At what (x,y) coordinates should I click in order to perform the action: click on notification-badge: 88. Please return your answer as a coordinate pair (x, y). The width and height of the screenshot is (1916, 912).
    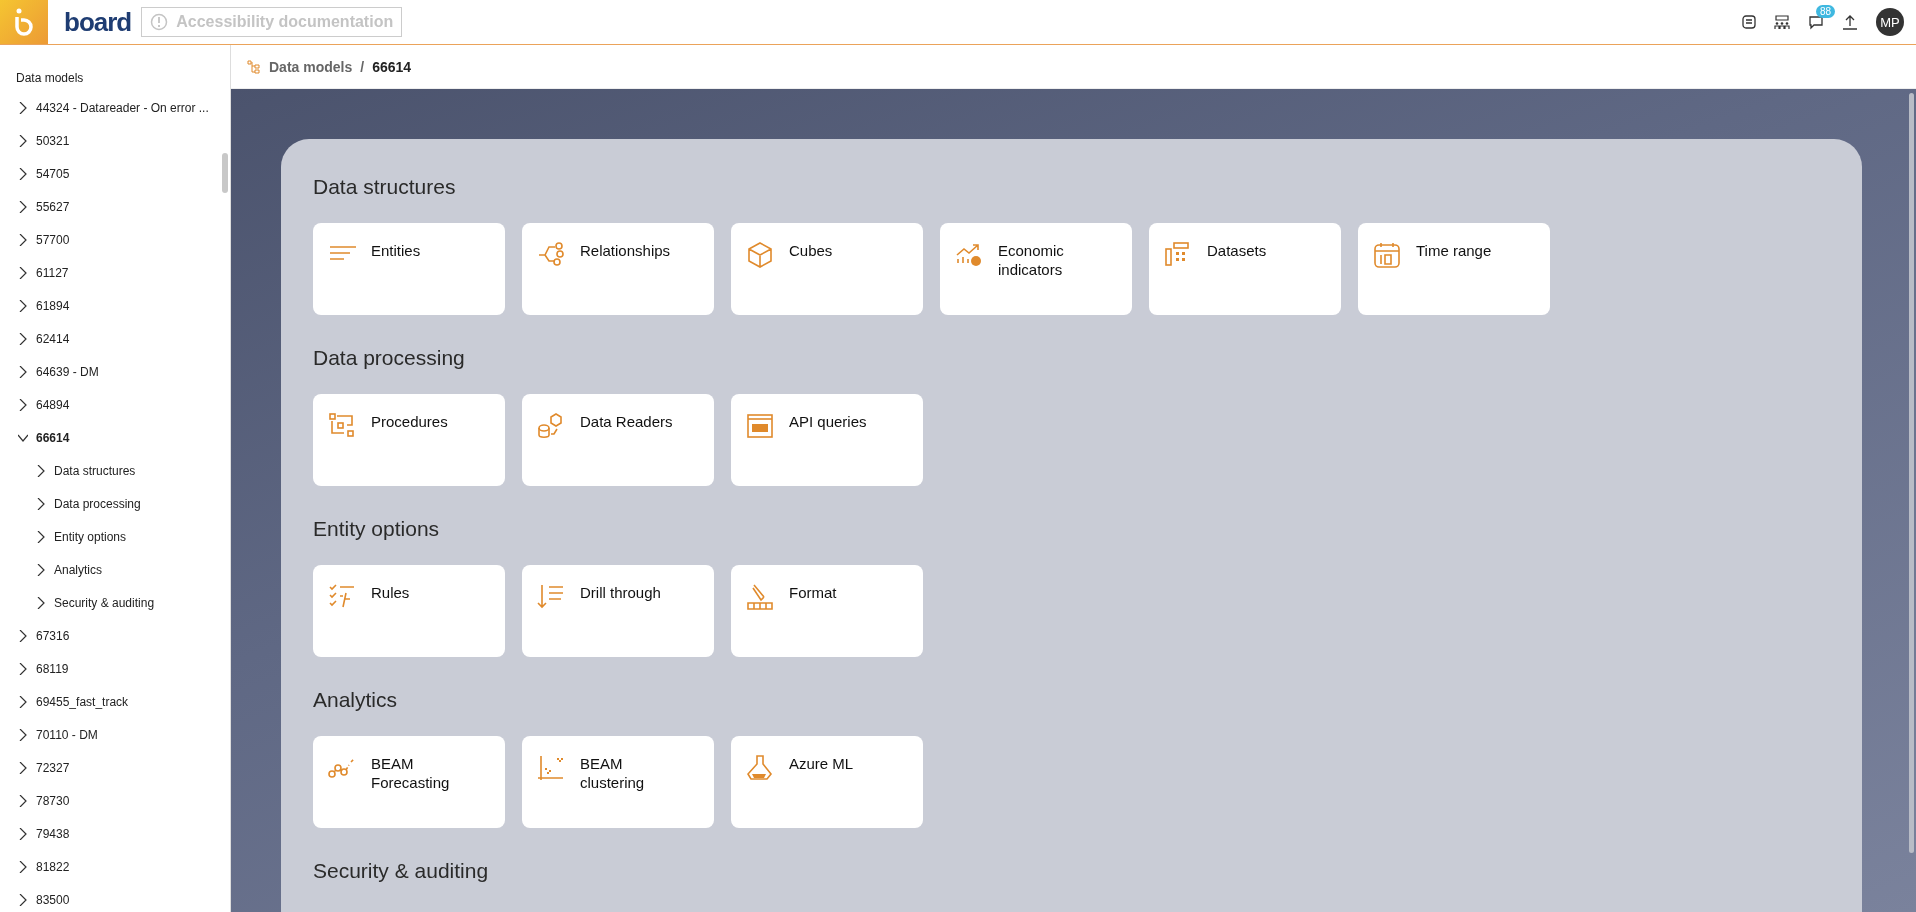
    Looking at the image, I should click on (1826, 11).